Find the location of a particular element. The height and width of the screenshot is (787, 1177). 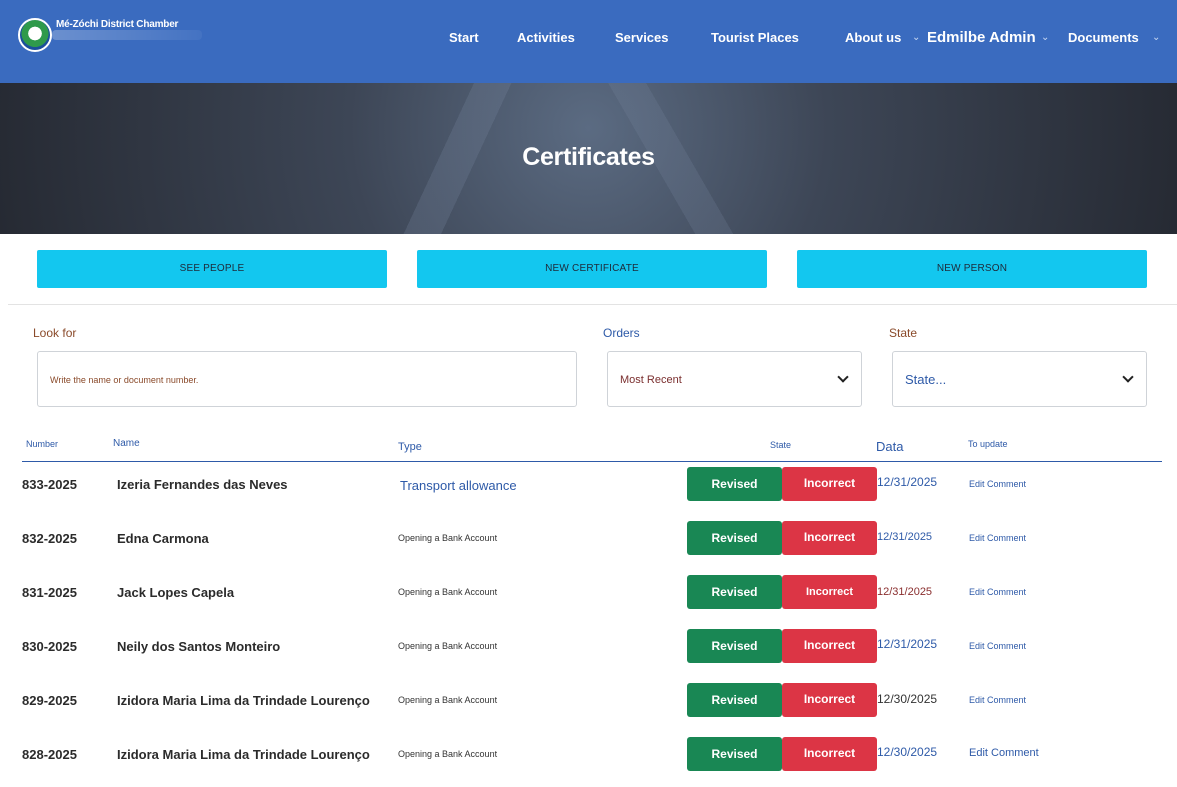

column-header-name: Name is located at coordinates (126, 443).